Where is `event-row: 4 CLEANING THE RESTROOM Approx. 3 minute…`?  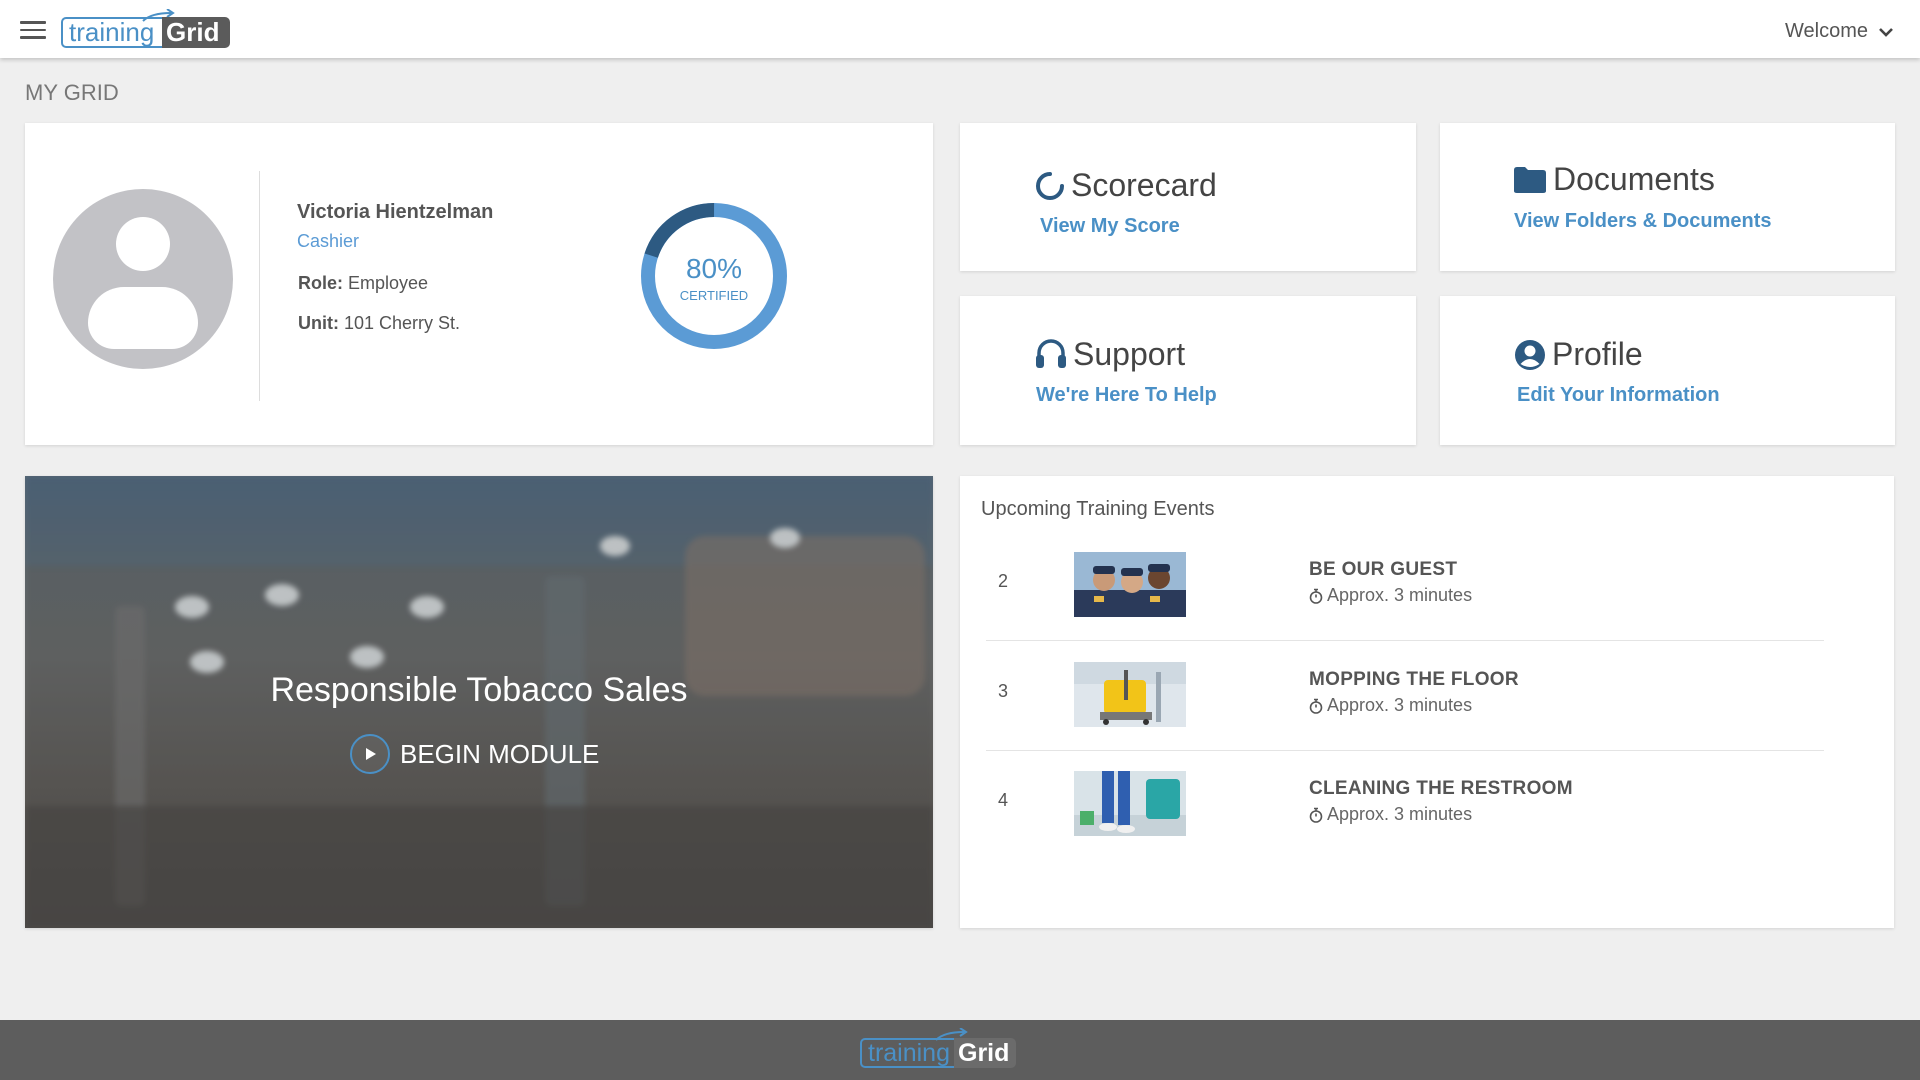
event-row: 4 CLEANING THE RESTROOM Approx. 3 minute… is located at coordinates (1405, 805).